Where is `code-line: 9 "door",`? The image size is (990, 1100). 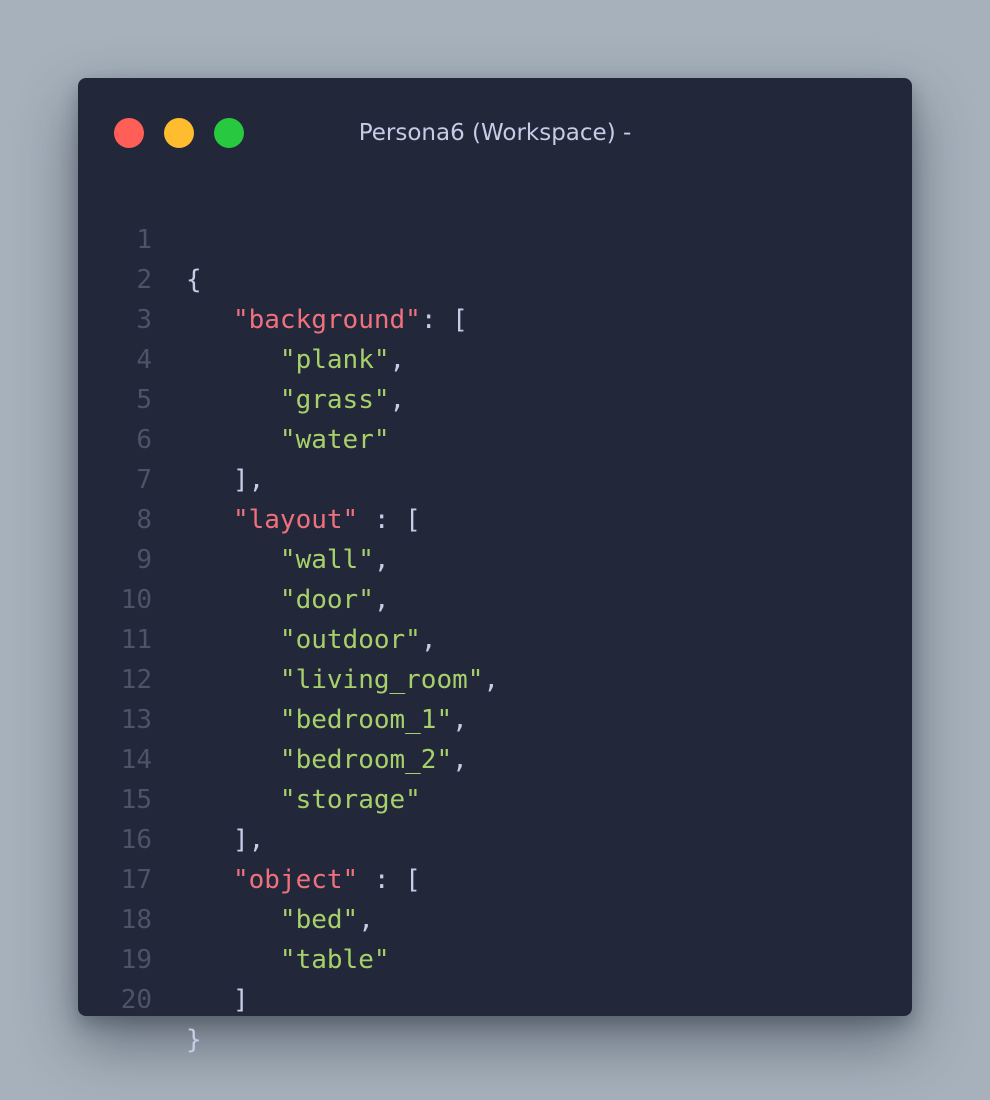 code-line: 9 "door", is located at coordinates (495, 557).